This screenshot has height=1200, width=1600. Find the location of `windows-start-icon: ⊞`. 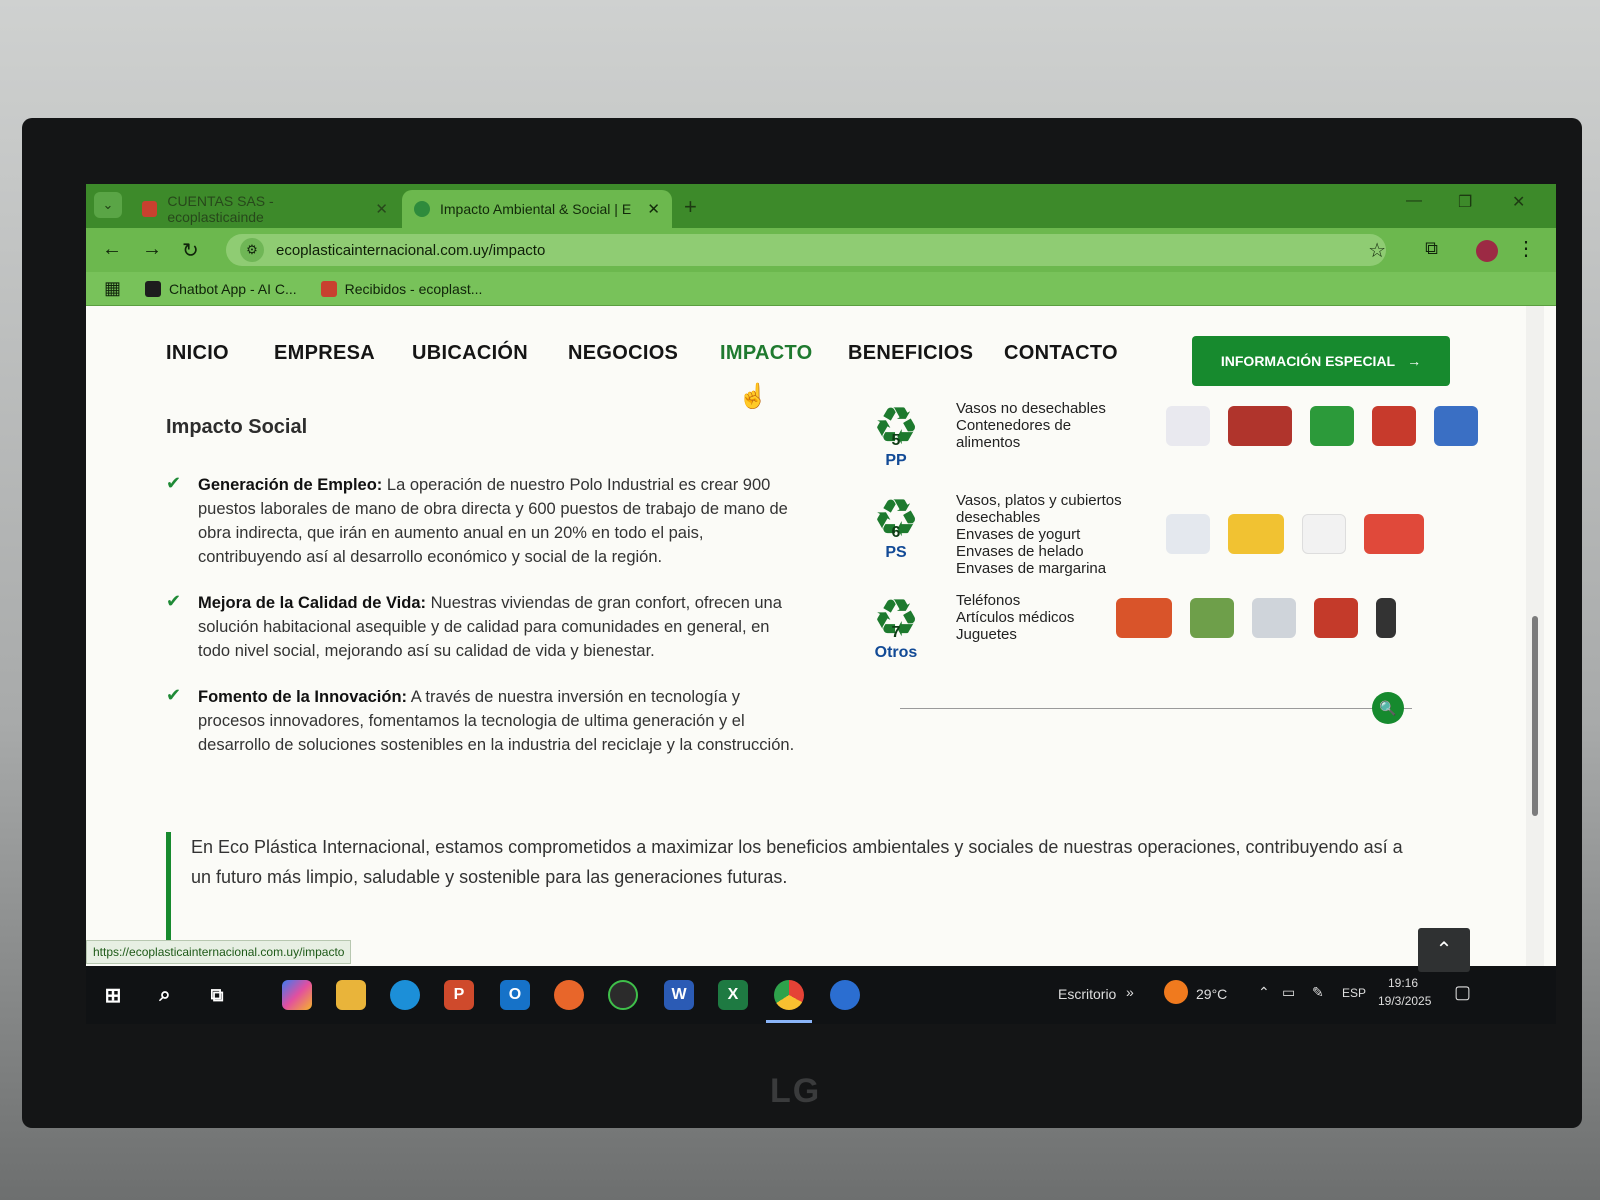

windows-start-icon: ⊞ is located at coordinates (113, 995).